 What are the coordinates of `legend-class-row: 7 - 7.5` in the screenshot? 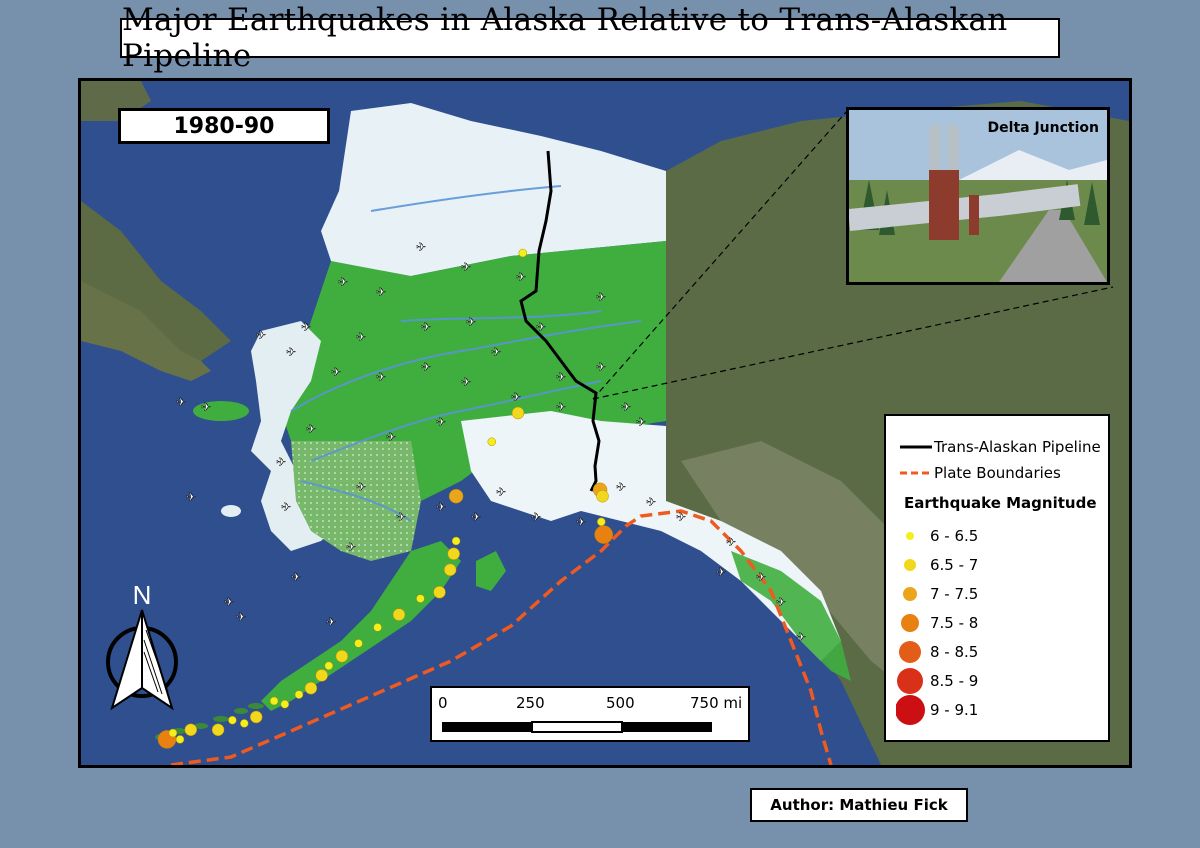 It's located at (937, 594).